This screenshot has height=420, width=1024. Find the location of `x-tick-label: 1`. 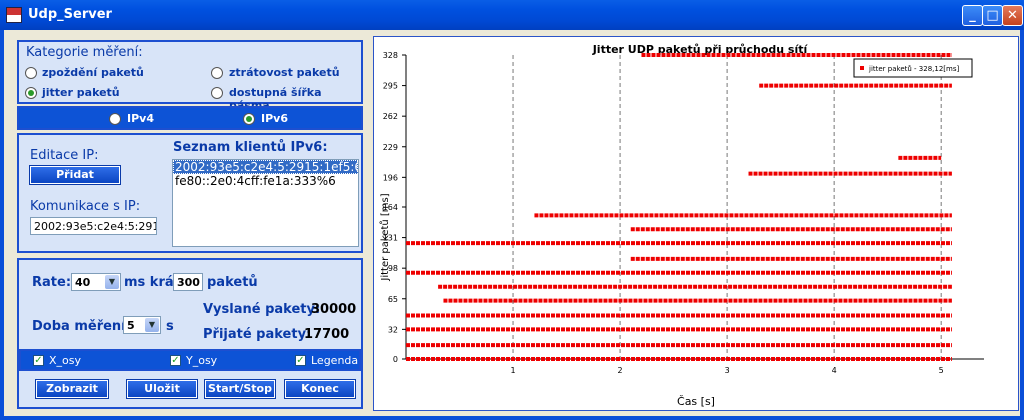

x-tick-label: 1 is located at coordinates (512, 370).